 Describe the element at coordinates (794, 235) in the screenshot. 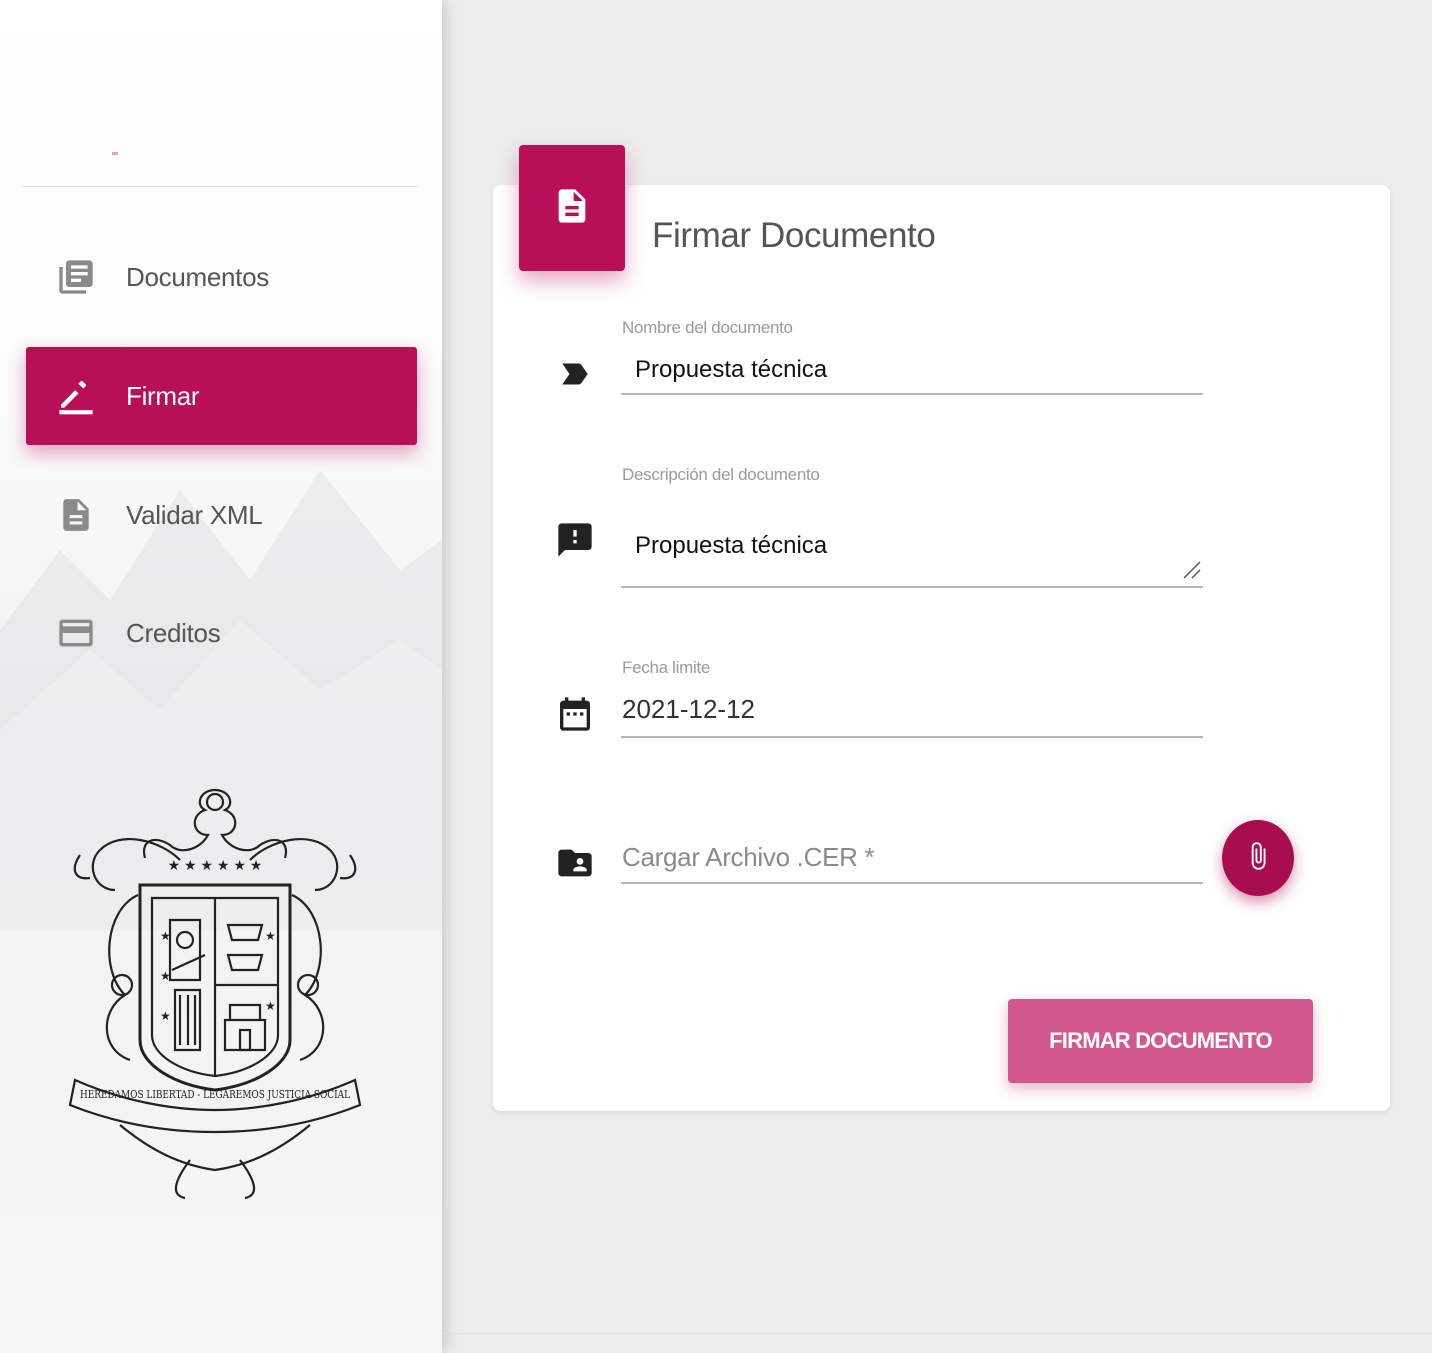

I see `card-title: Firmar Documento` at that location.